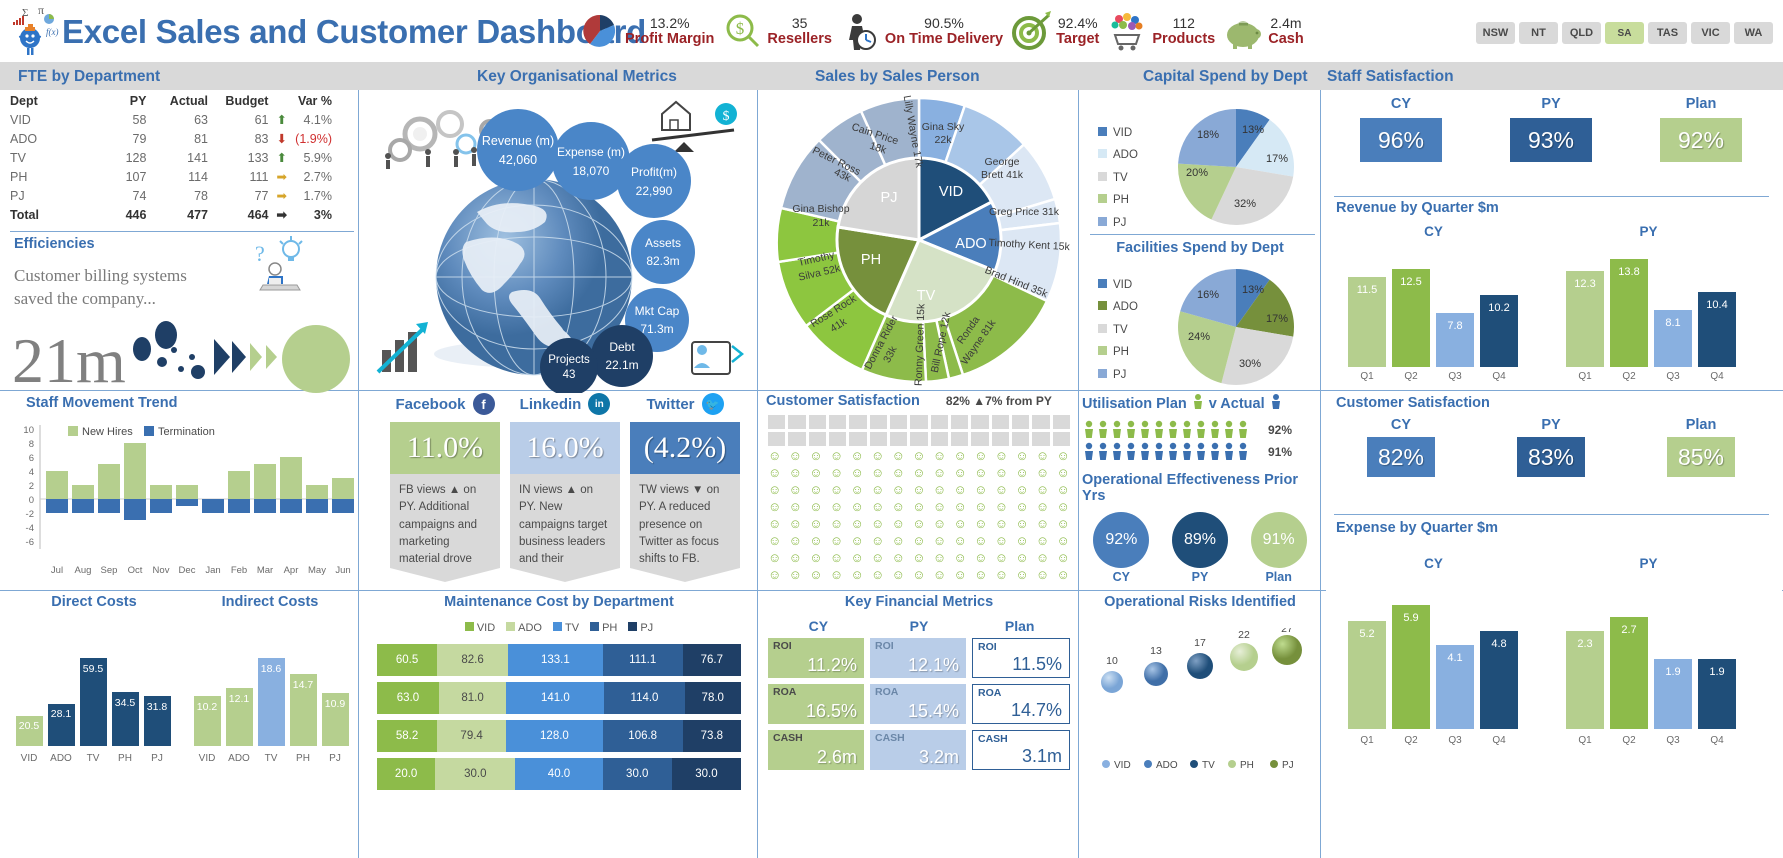 The image size is (1783, 858). What do you see at coordinates (1499, 740) in the screenshot?
I see `svg-text: Q4` at bounding box center [1499, 740].